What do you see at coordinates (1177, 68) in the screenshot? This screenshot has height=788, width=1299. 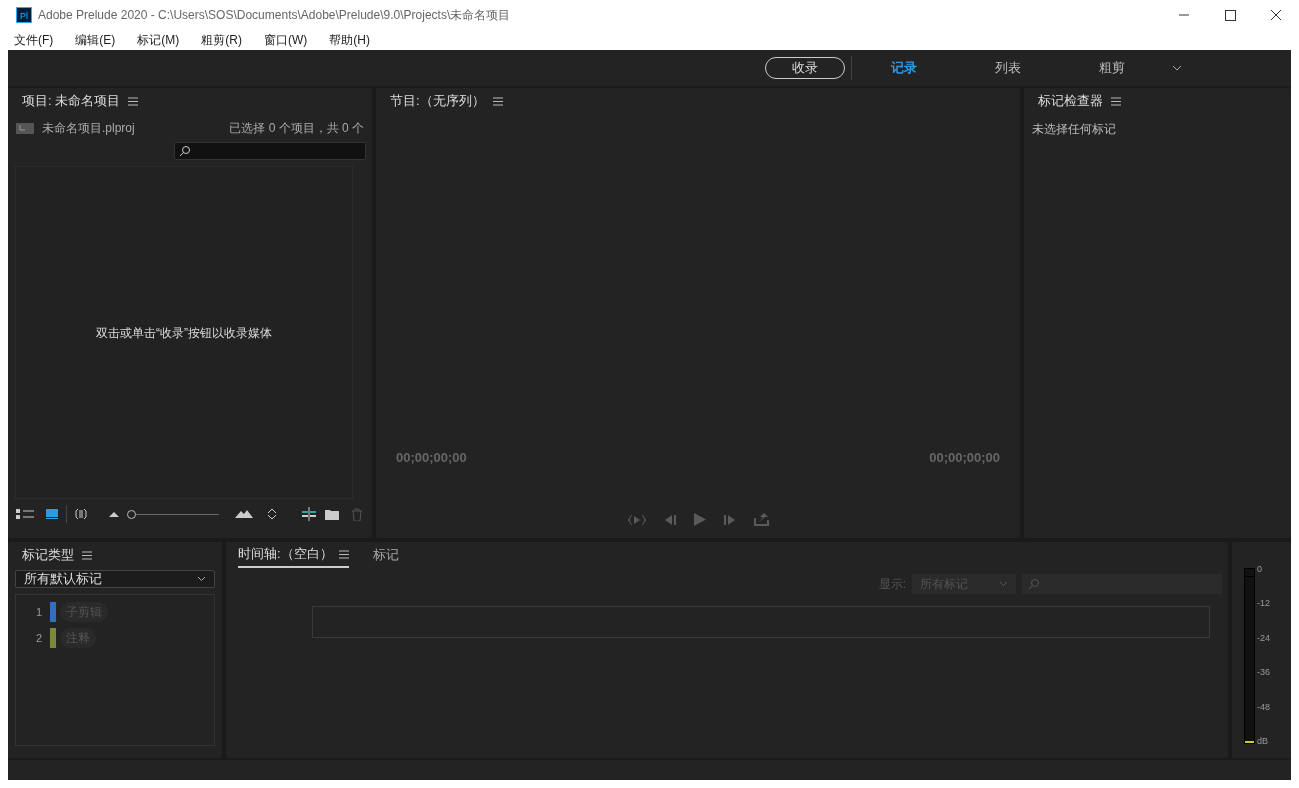 I see `chevron-down-icon` at bounding box center [1177, 68].